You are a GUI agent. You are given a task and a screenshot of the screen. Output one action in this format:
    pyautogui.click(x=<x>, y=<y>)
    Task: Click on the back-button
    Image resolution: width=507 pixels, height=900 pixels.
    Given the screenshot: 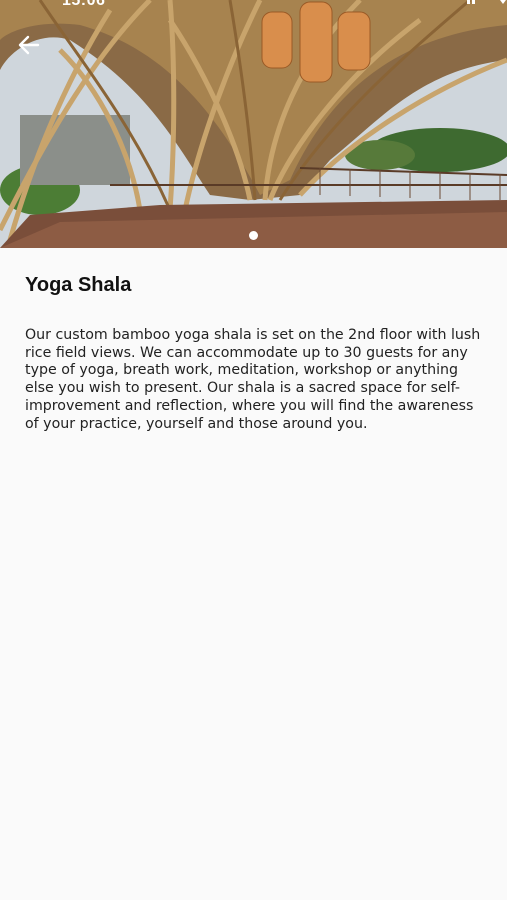 What is the action you would take?
    pyautogui.click(x=34, y=50)
    